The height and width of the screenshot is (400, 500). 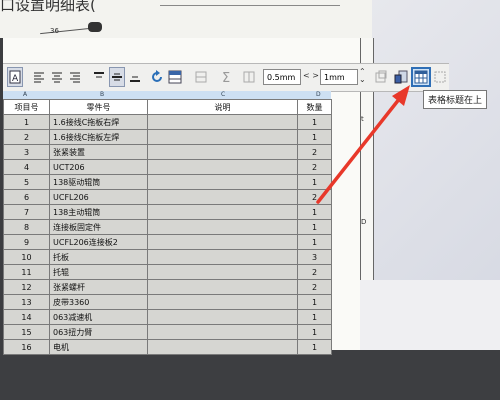 I want to click on cell-part-no: 1.6接线C拖板左焊, so click(x=98, y=137).